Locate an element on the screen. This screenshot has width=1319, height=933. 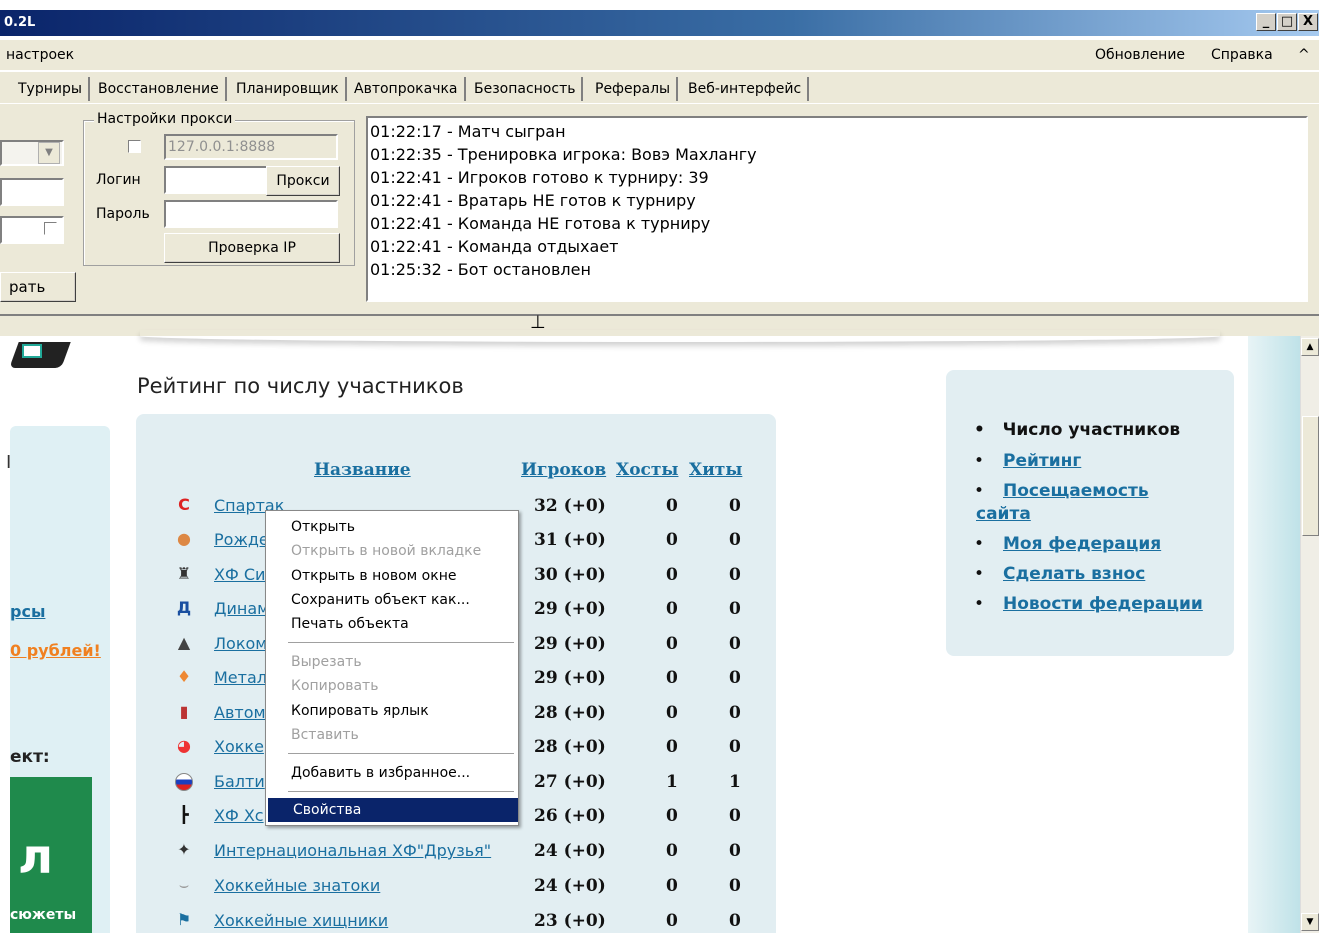
window-title: 0.2L is located at coordinates (20, 22).